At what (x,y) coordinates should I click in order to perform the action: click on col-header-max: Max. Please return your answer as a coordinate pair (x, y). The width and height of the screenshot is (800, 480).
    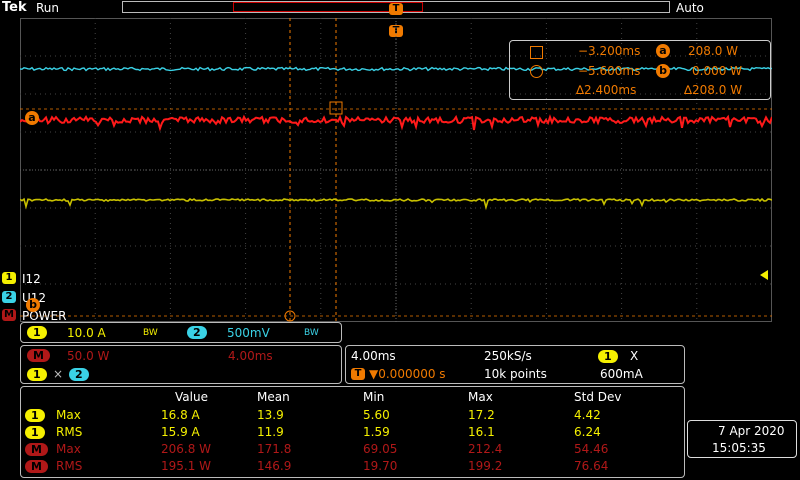
    Looking at the image, I should click on (480, 397).